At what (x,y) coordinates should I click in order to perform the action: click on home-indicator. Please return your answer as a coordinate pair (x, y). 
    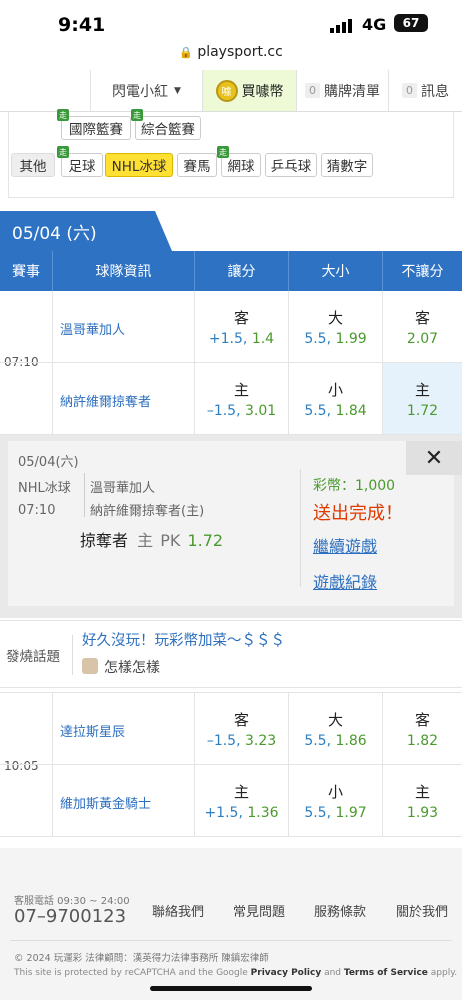
    Looking at the image, I should click on (231, 988).